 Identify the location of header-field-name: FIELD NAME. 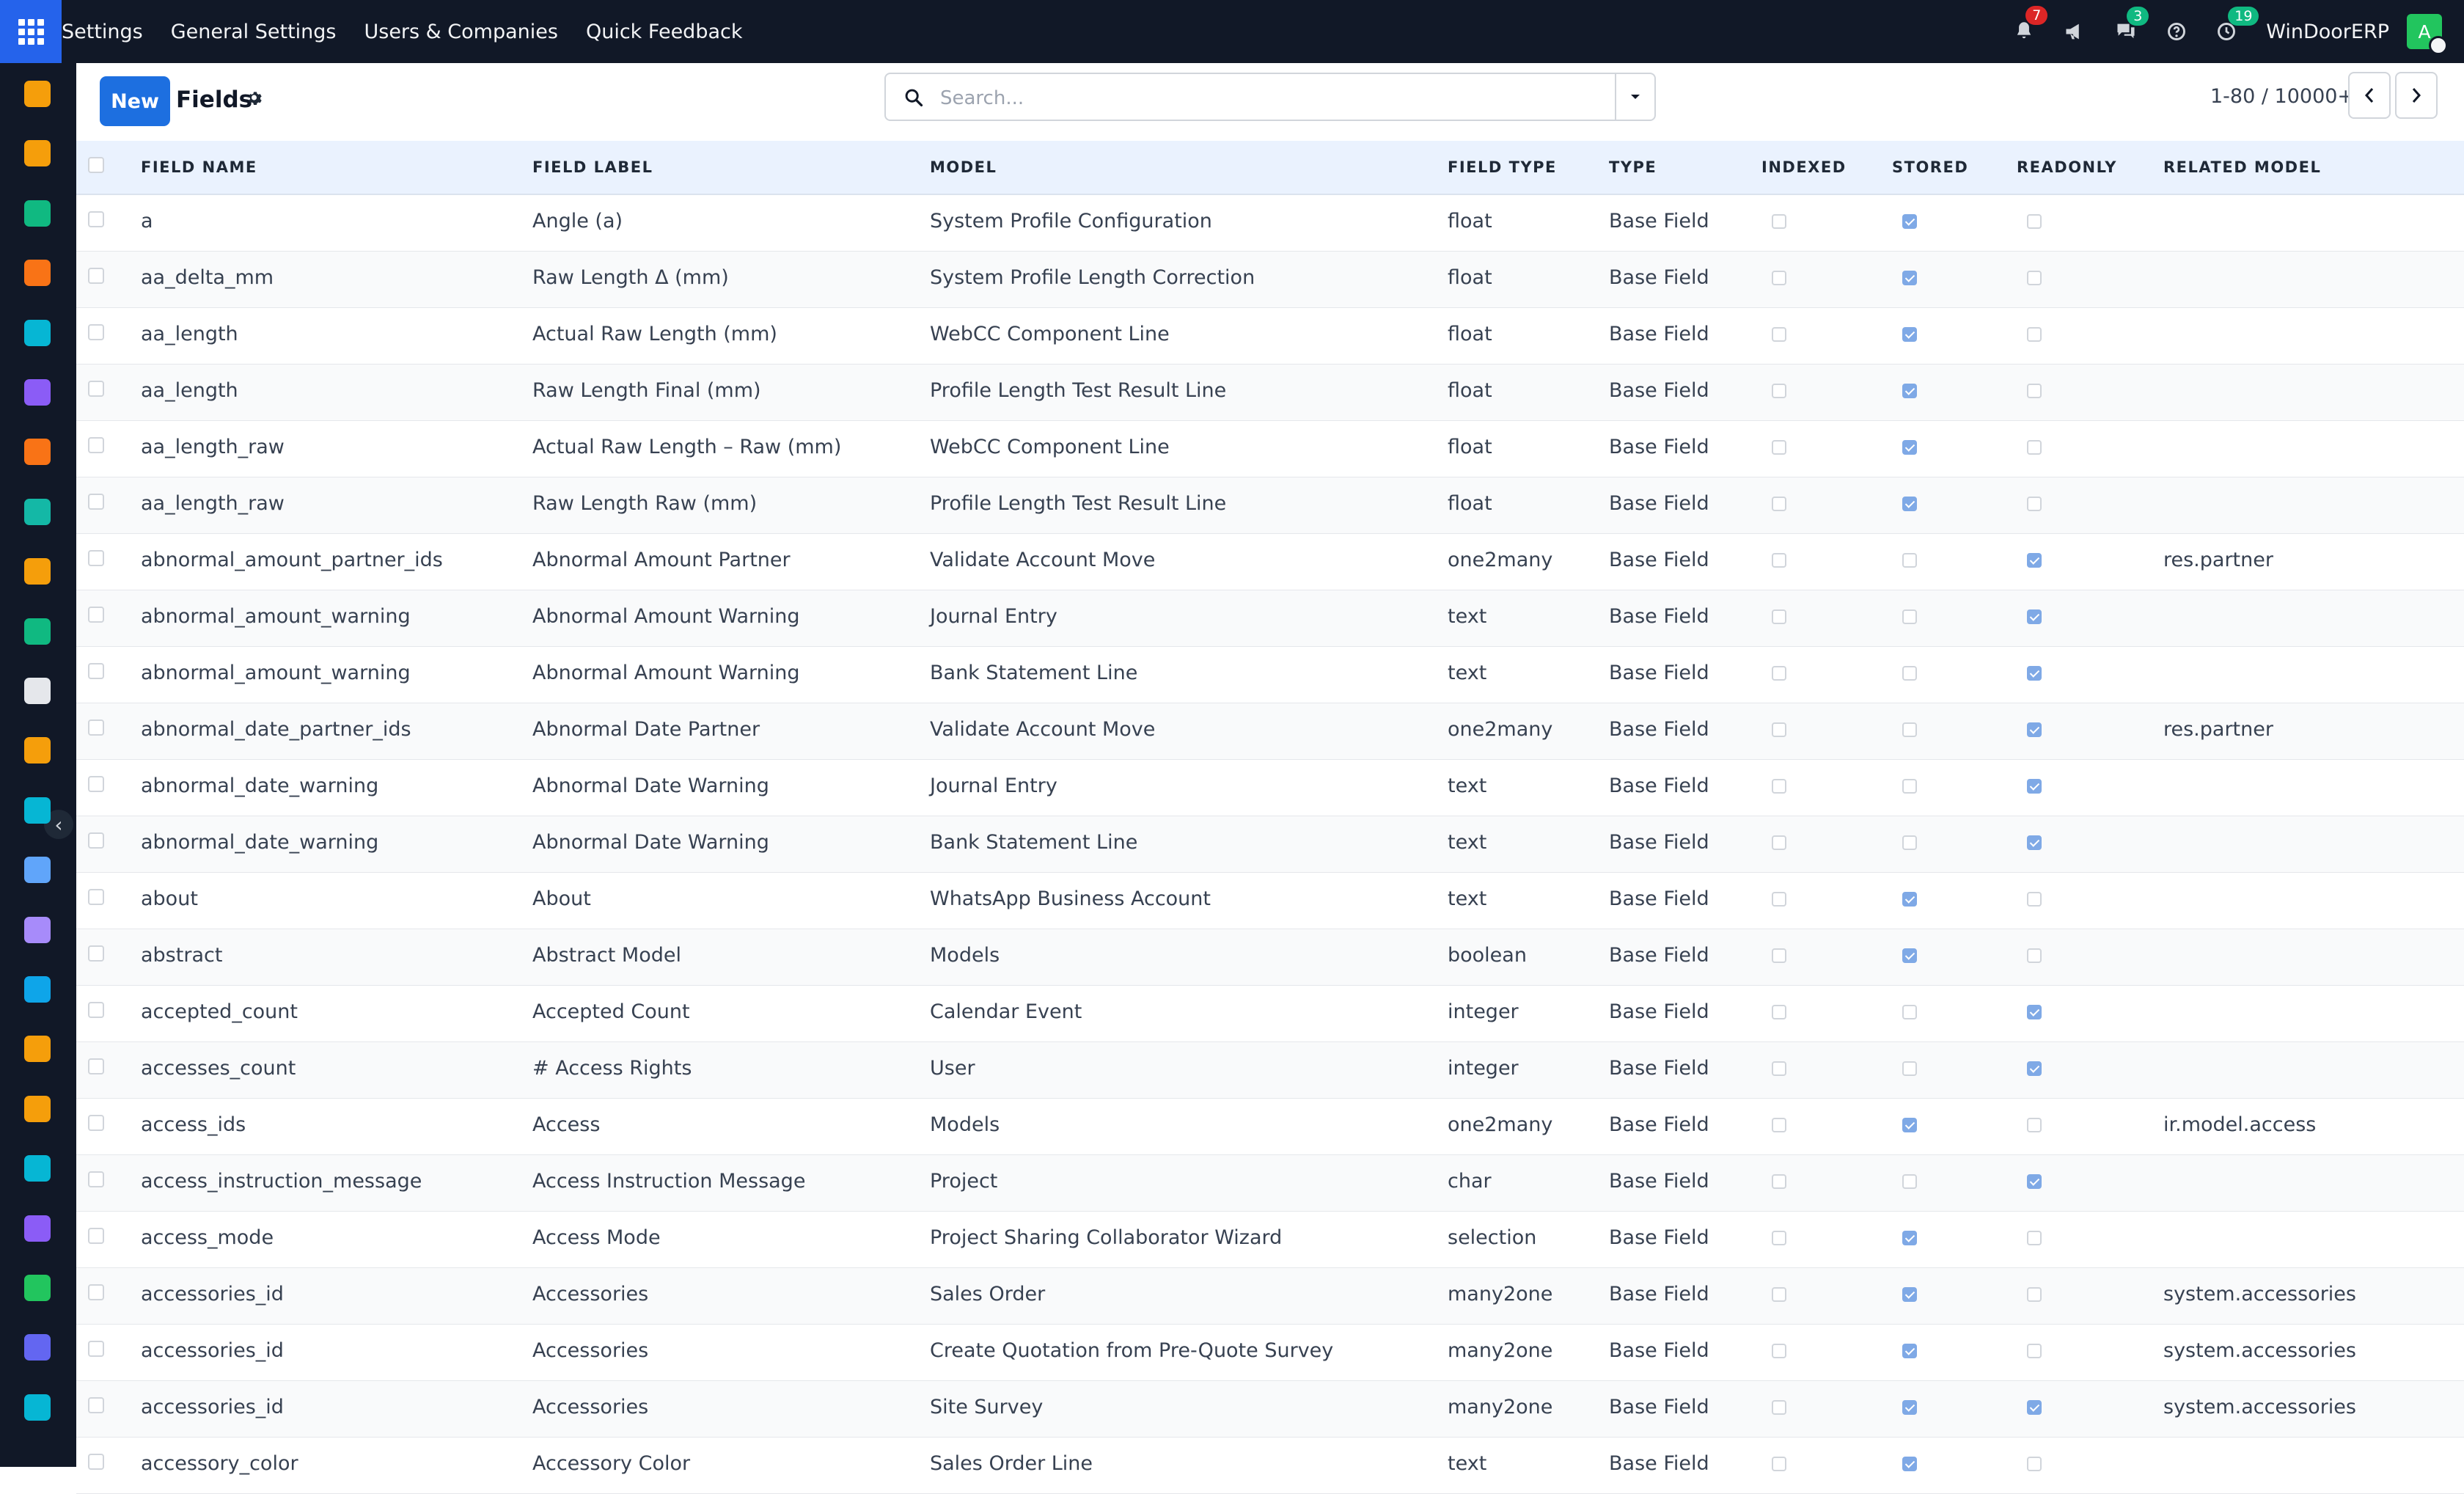
(199, 167).